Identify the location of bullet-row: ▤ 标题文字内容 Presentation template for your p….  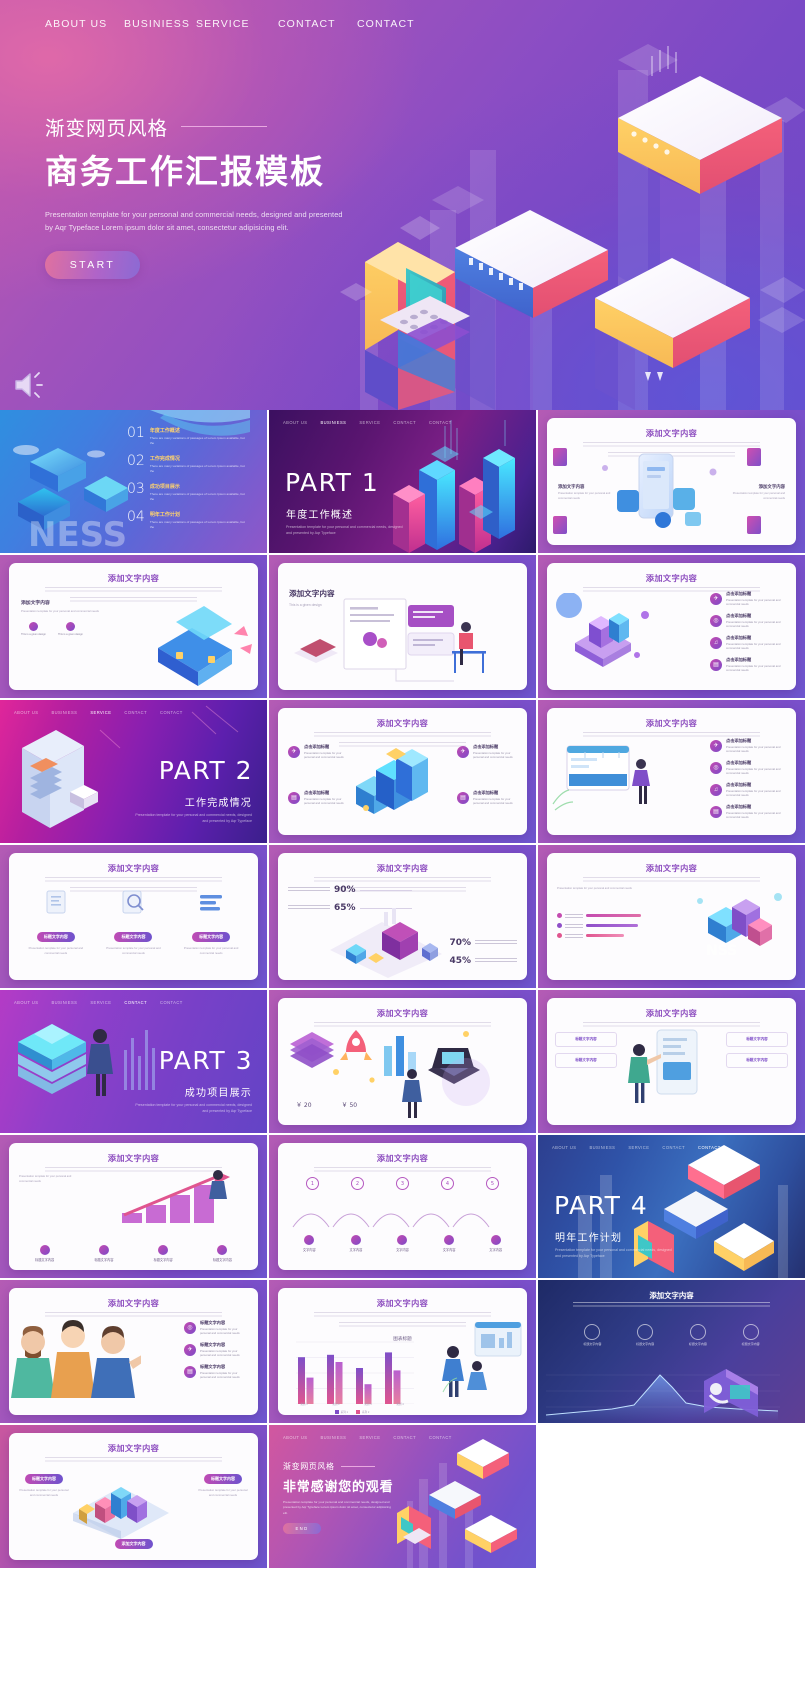
(216, 1372).